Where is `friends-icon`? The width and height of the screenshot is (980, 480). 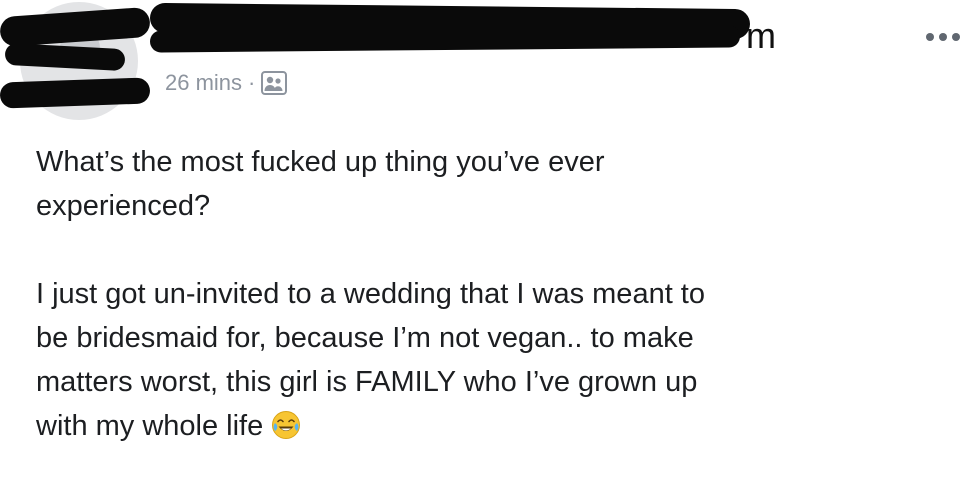 friends-icon is located at coordinates (274, 83).